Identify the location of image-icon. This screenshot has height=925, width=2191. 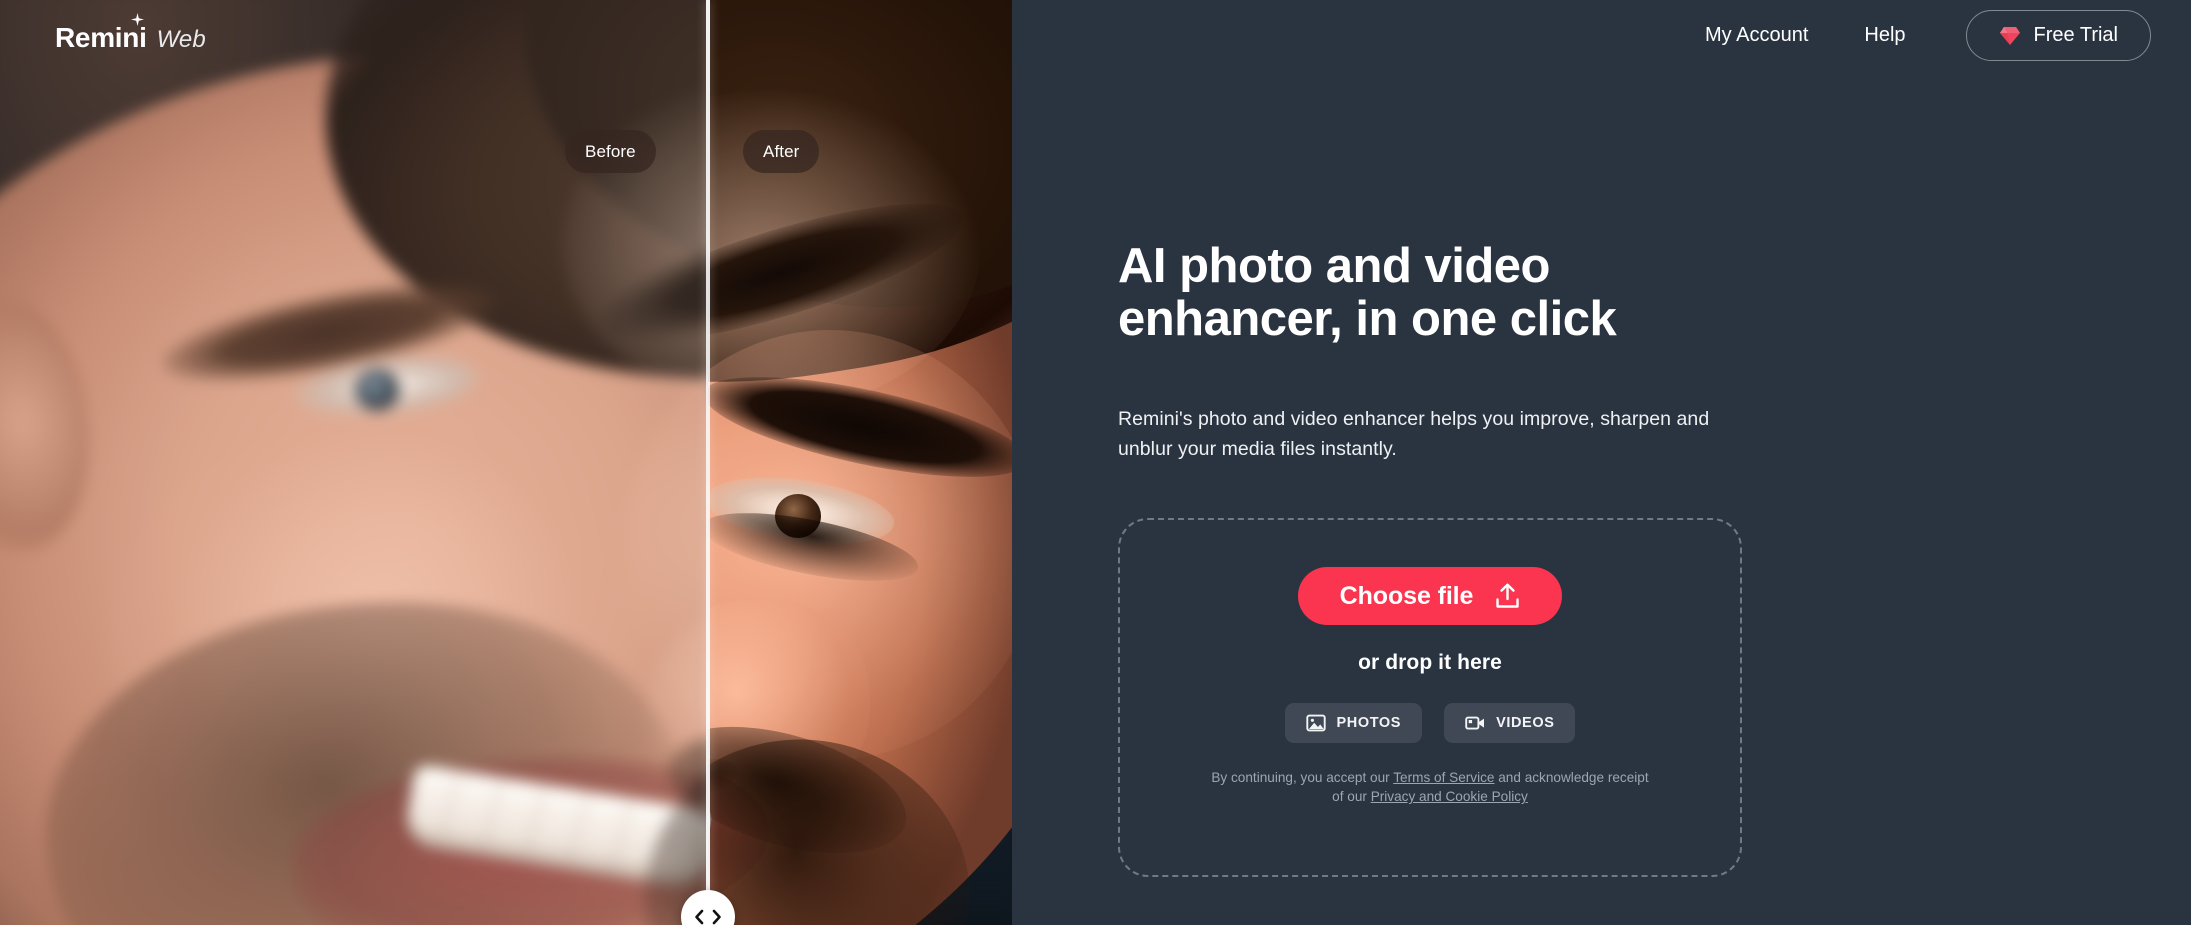
(1315, 723).